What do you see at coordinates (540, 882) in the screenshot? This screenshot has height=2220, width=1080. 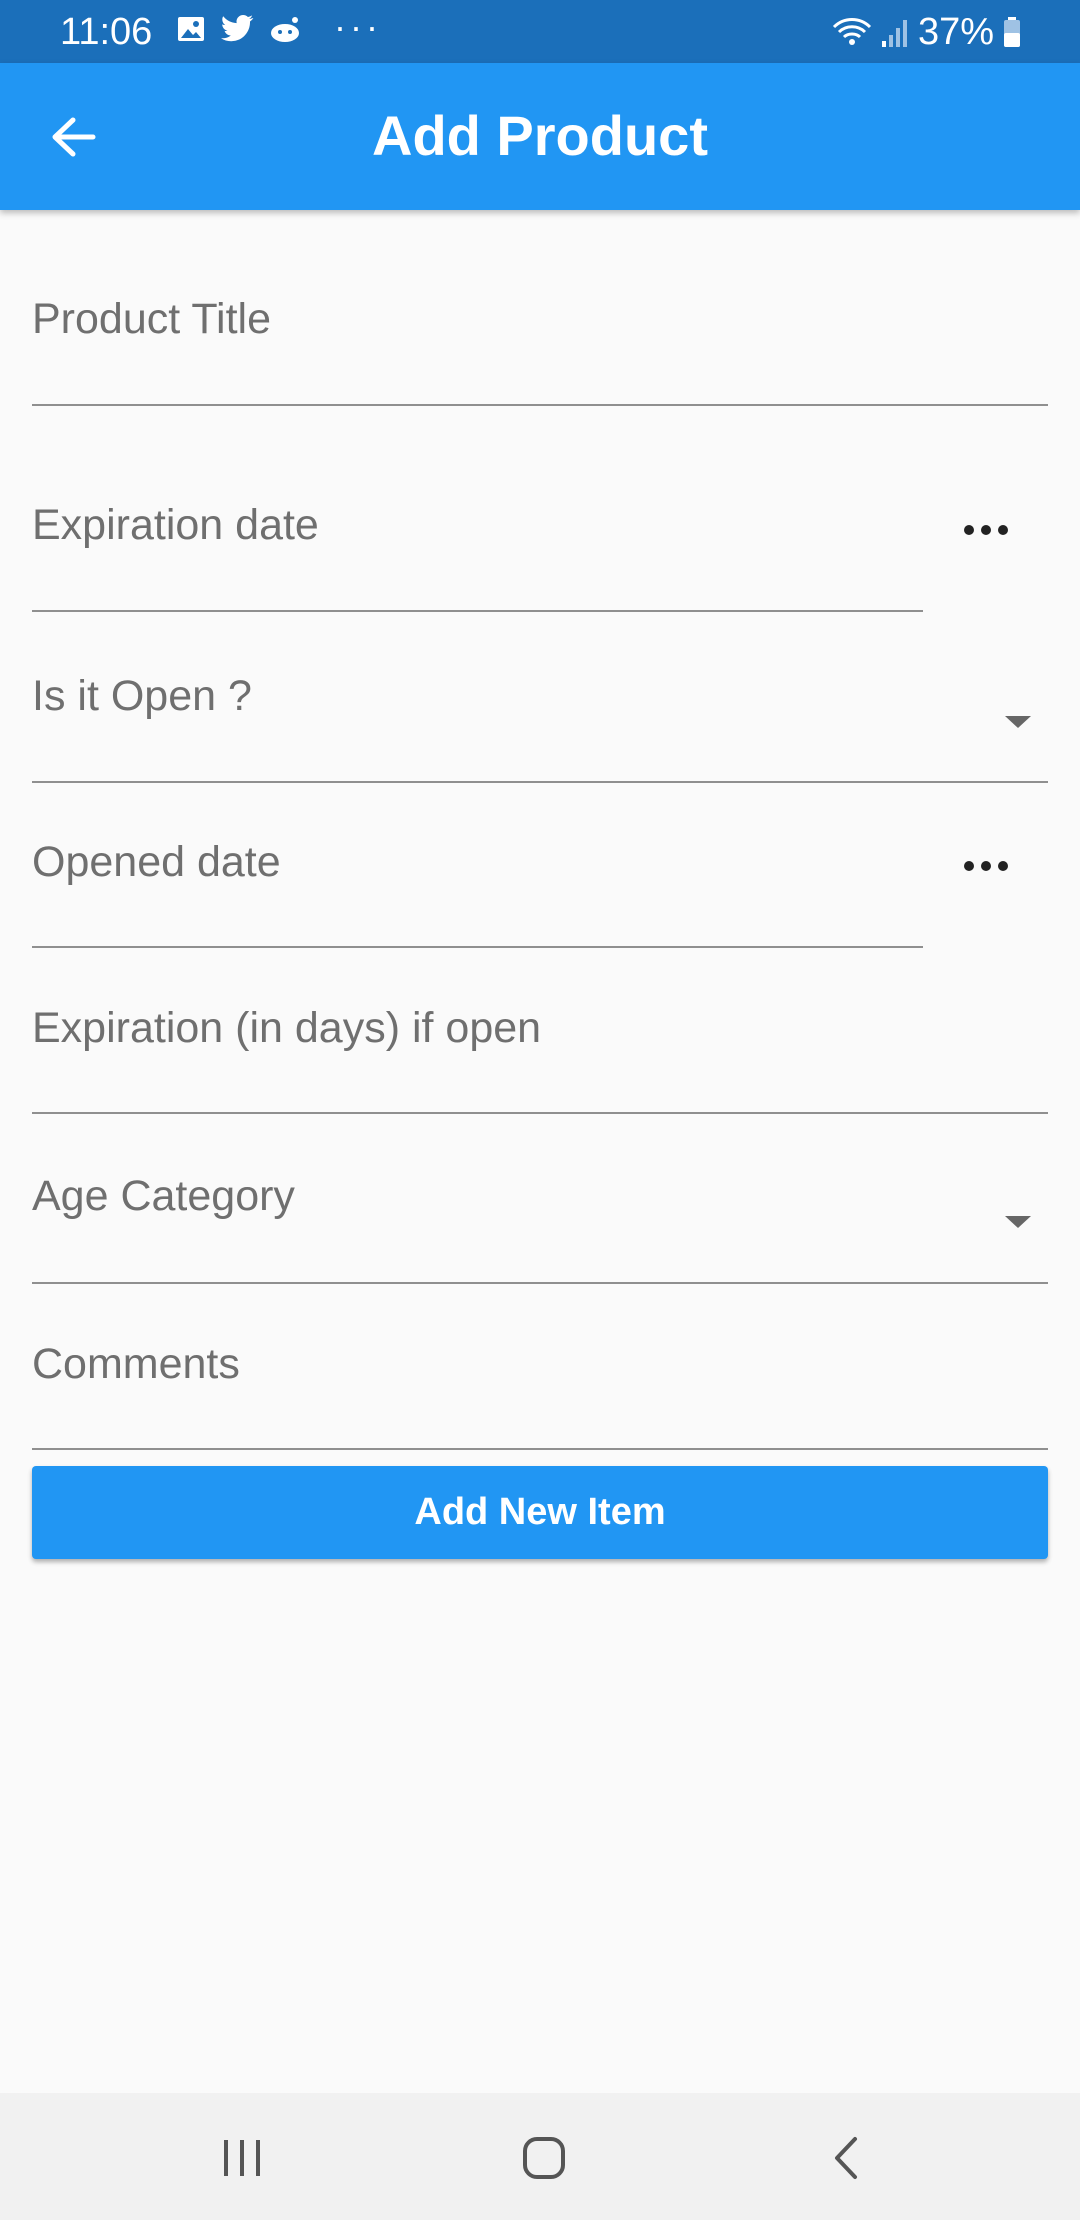 I see `opened-date-field: Opened date` at bounding box center [540, 882].